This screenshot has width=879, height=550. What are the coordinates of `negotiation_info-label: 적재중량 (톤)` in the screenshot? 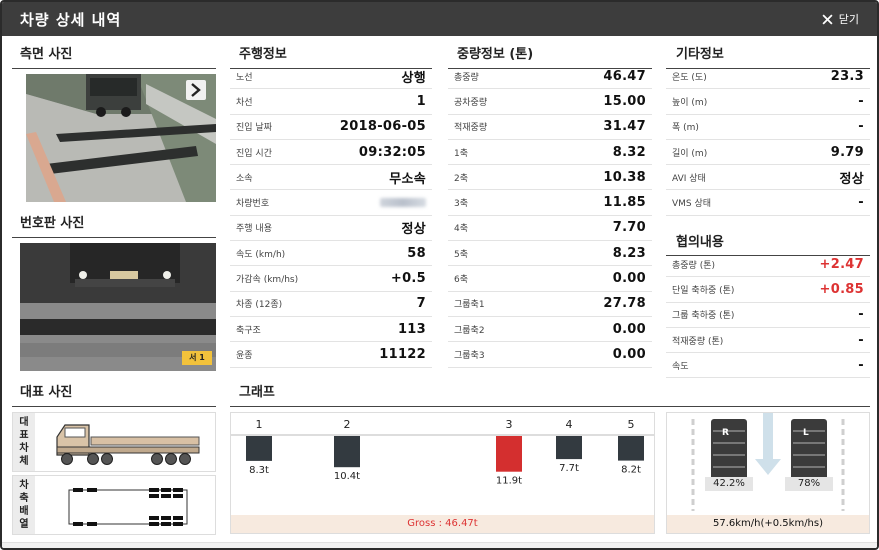 It's located at (698, 341).